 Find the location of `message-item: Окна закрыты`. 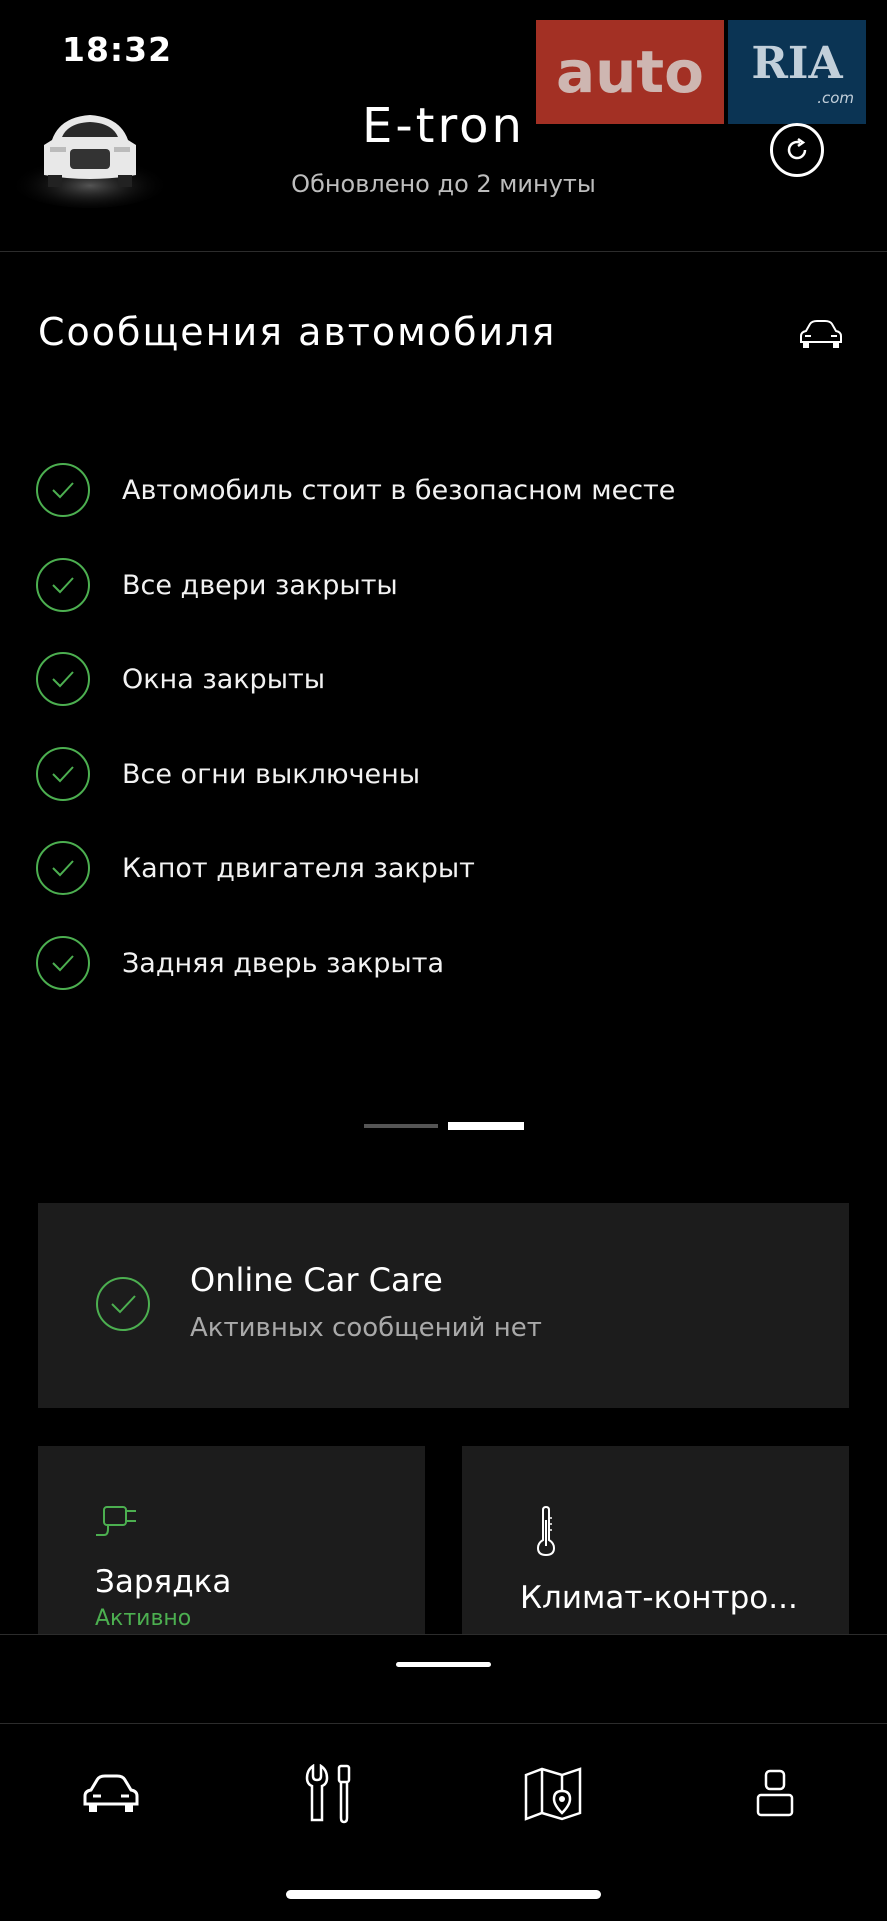

message-item: Окна закрыты is located at coordinates (446, 679).